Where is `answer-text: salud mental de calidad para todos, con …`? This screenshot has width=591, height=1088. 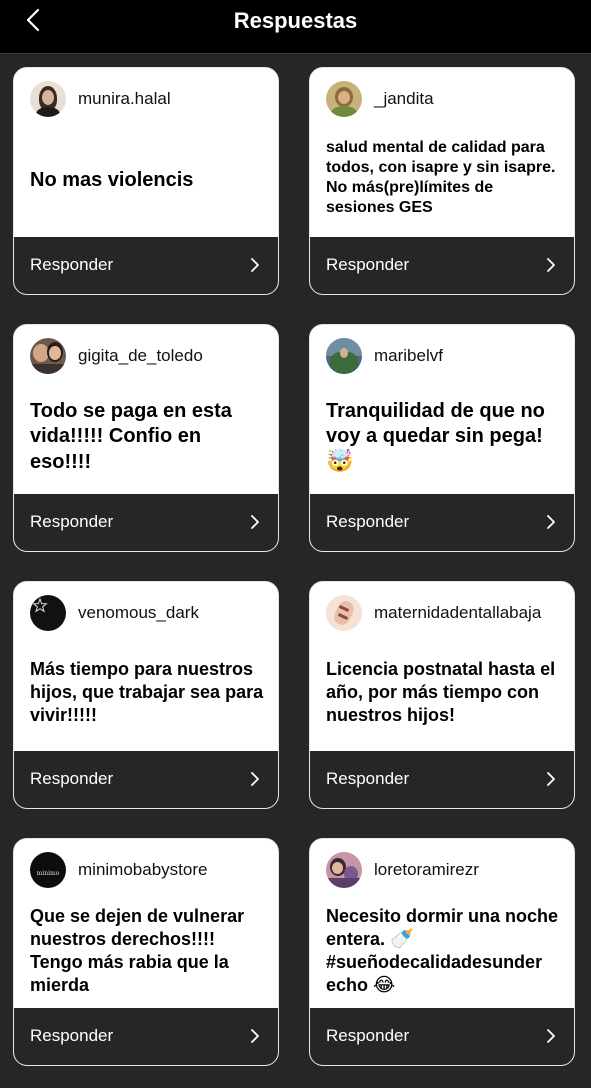 answer-text: salud mental de calidad para todos, con … is located at coordinates (441, 177).